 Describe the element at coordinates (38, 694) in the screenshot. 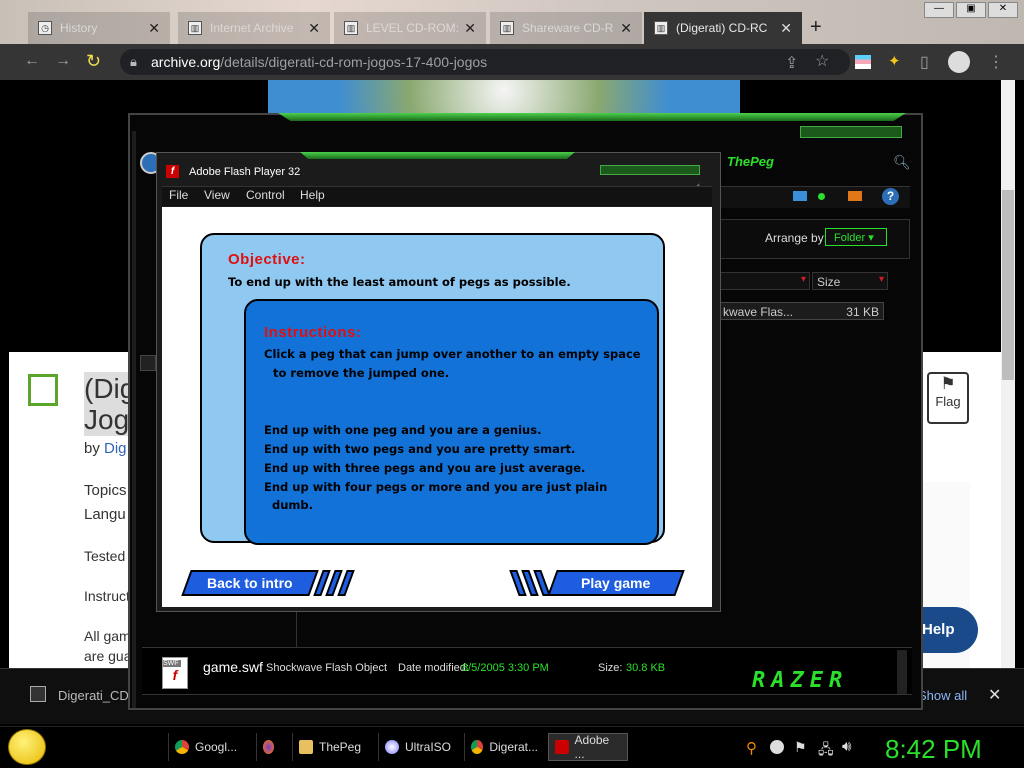

I see `download-file-icon` at that location.